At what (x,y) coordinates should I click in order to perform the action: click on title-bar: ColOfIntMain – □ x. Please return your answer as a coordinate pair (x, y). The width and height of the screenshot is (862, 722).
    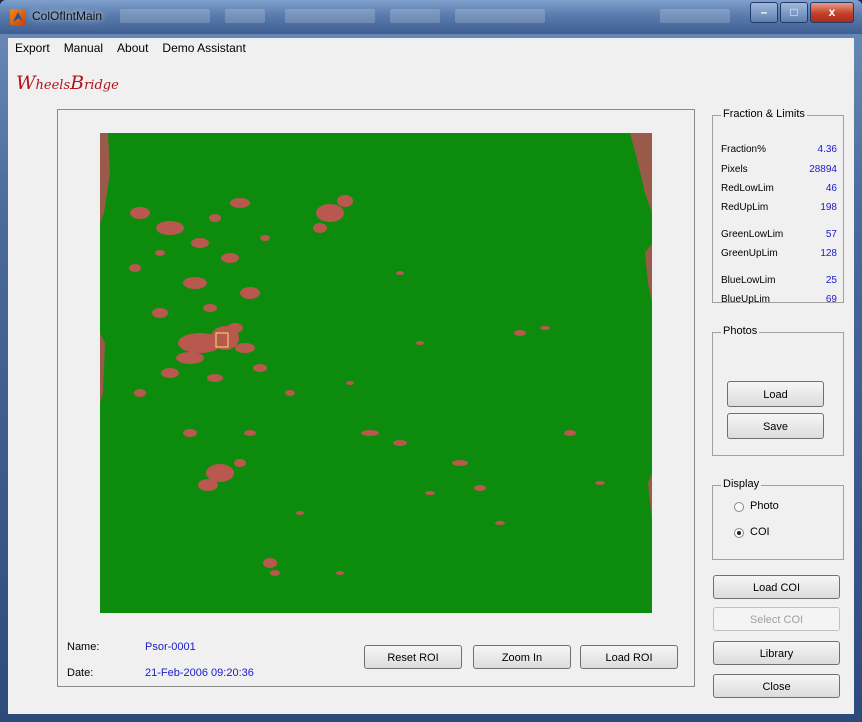
    Looking at the image, I should click on (431, 17).